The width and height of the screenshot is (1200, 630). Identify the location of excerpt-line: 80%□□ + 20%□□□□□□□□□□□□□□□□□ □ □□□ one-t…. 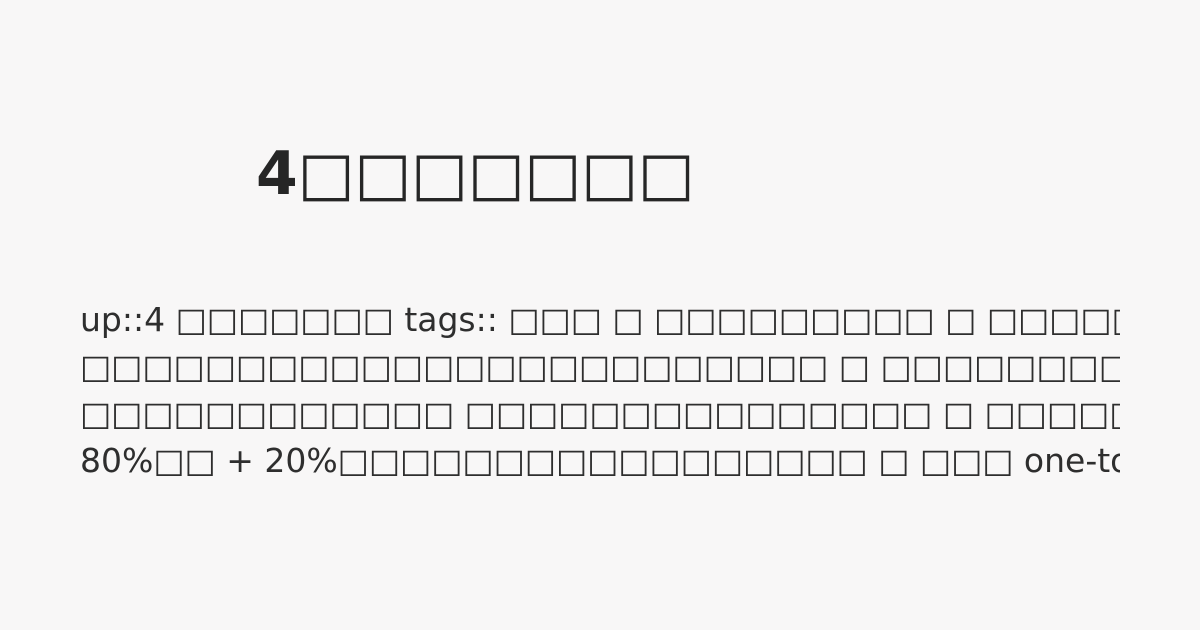
(600, 460).